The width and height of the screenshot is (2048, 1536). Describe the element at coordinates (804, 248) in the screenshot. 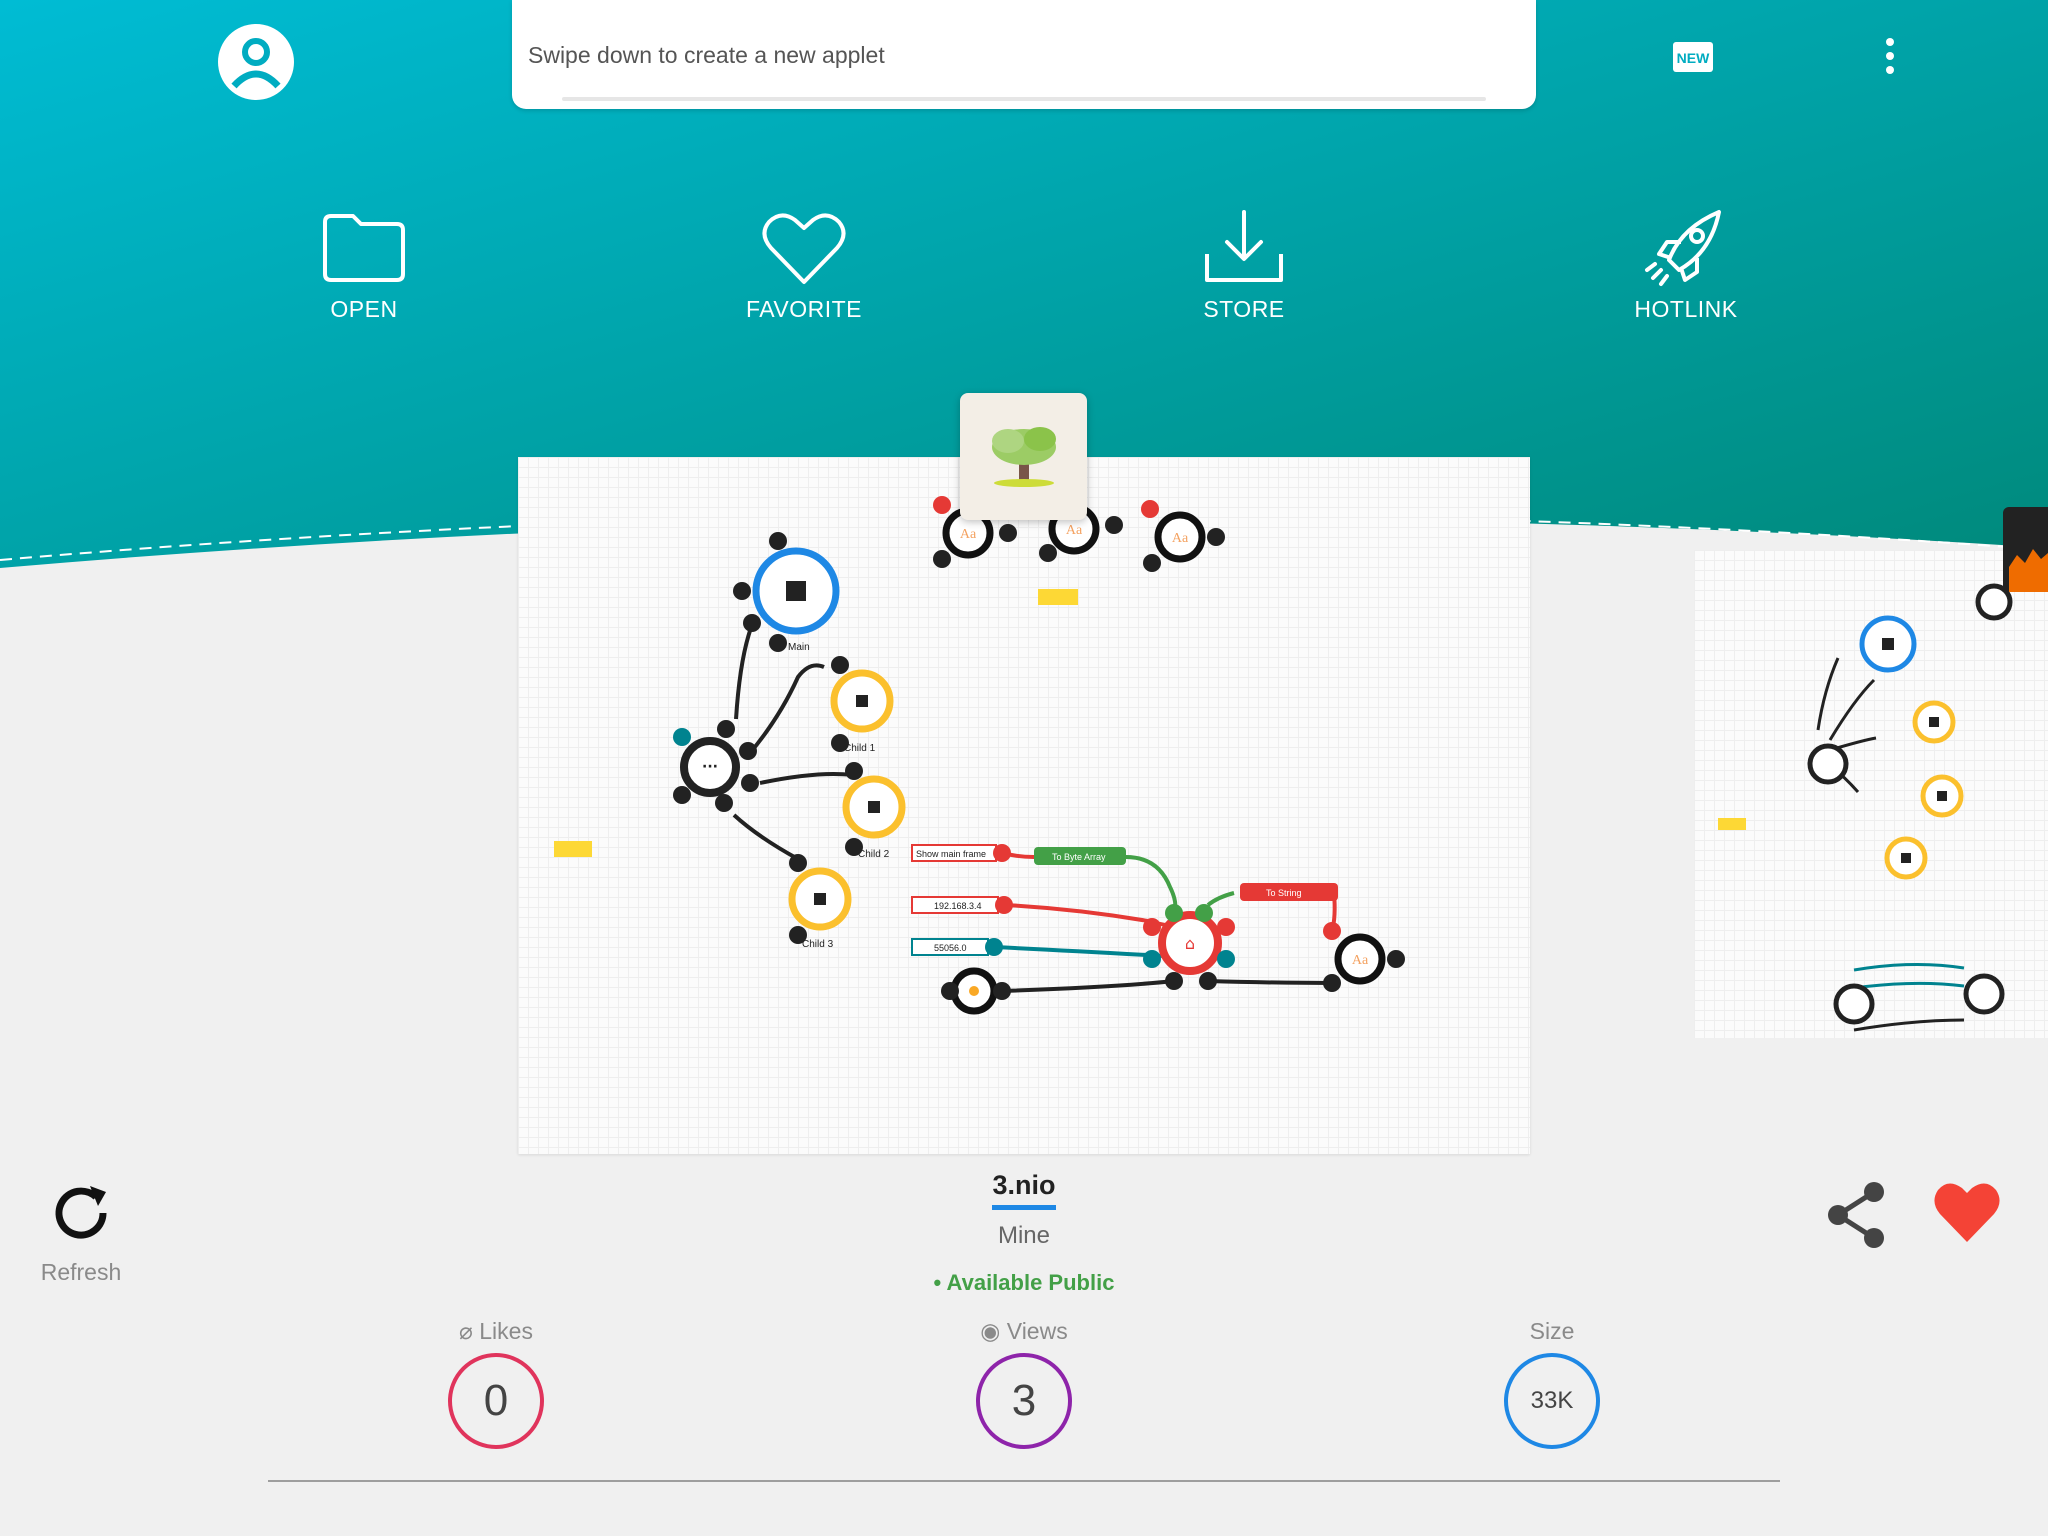

I see `heart-outline-icon` at that location.